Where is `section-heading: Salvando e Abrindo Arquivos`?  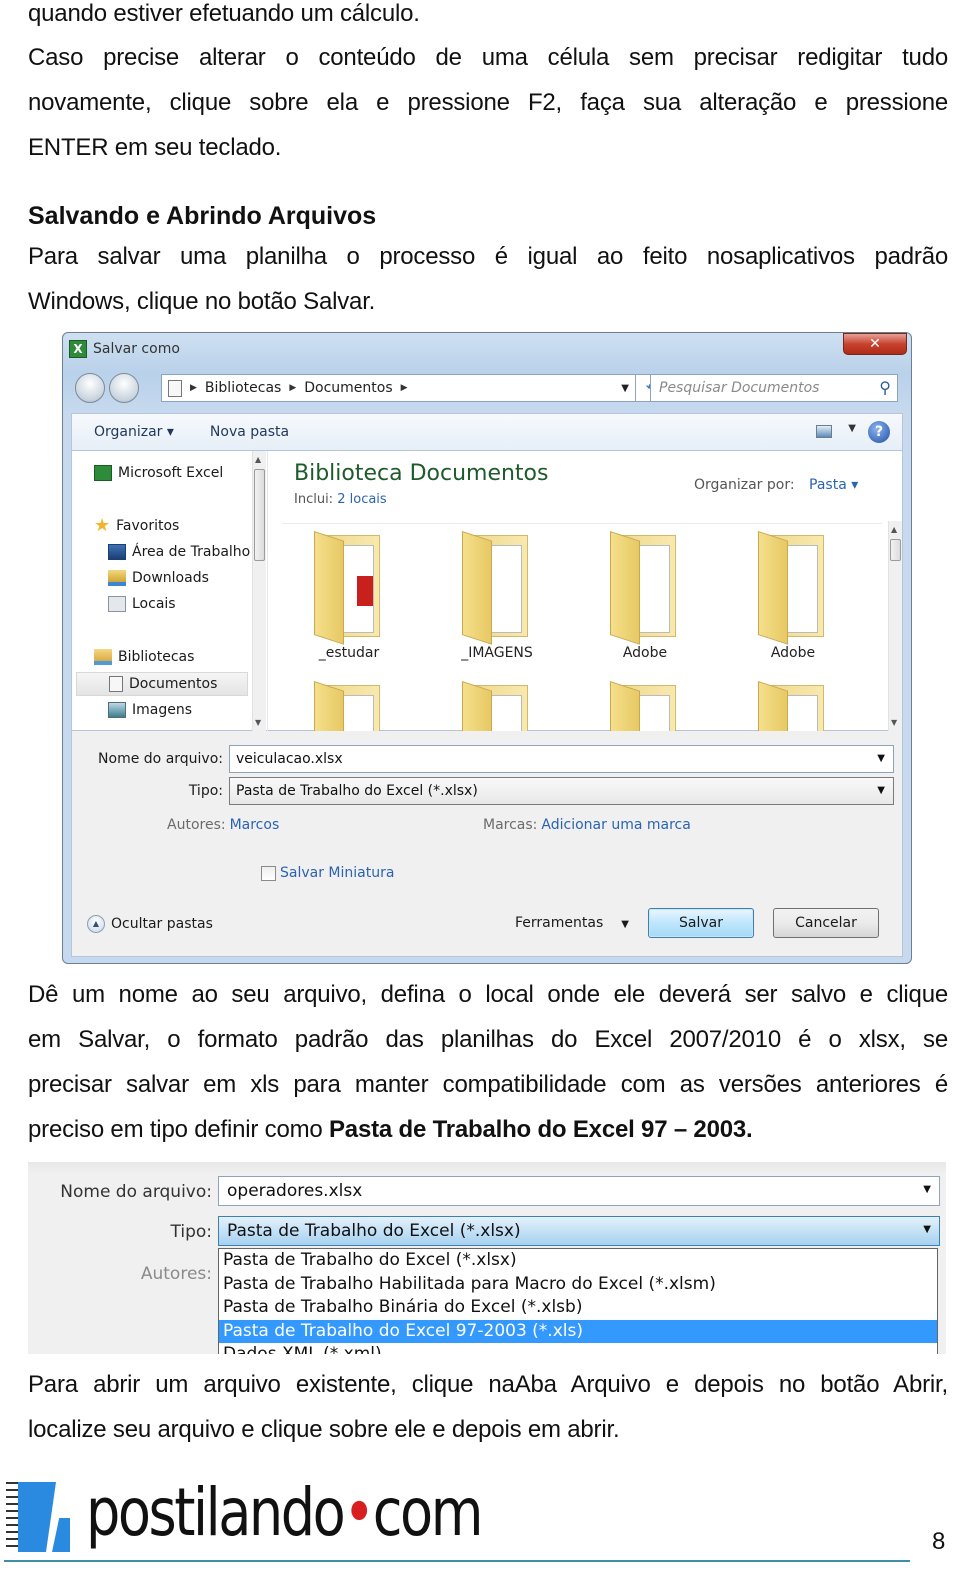 section-heading: Salvando e Abrindo Arquivos is located at coordinates (202, 216).